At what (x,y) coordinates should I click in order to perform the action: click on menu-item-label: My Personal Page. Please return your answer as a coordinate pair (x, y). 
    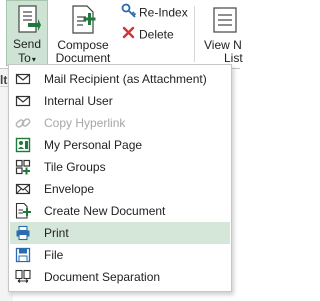
    Looking at the image, I should click on (93, 145).